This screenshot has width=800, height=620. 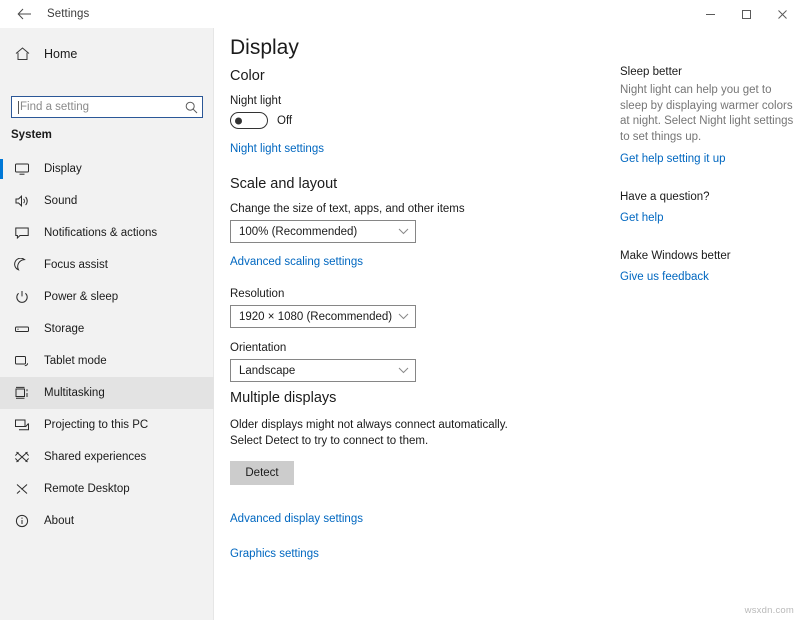 I want to click on power-icon, so click(x=22, y=297).